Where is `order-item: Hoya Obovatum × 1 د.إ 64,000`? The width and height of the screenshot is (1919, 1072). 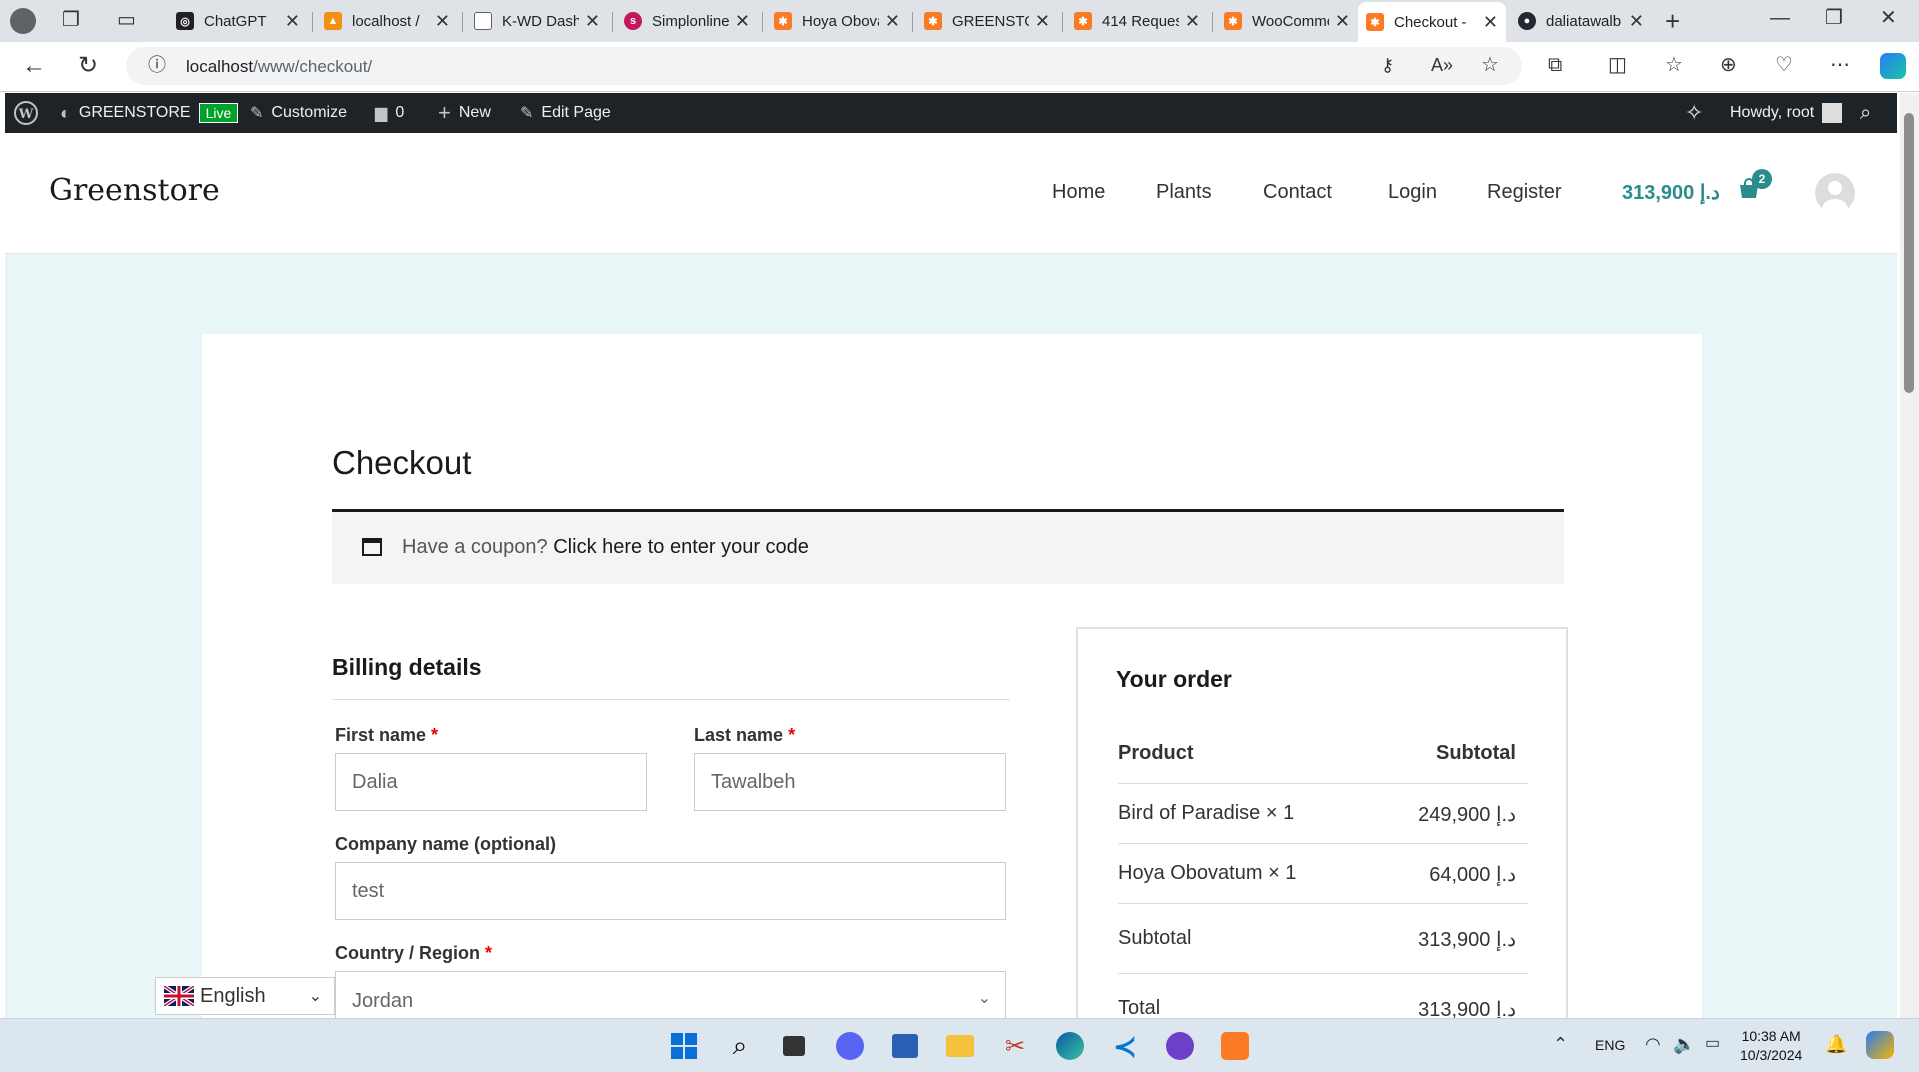 order-item: Hoya Obovatum × 1 د.إ 64,000 is located at coordinates (1323, 874).